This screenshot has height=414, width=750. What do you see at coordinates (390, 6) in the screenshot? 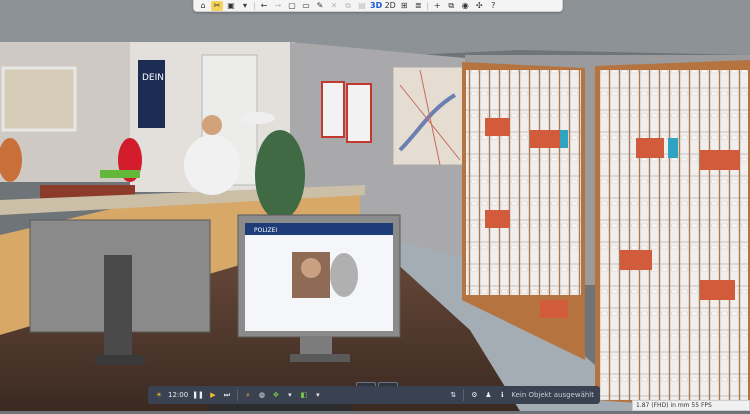
I see `view-2d-button: 2D` at bounding box center [390, 6].